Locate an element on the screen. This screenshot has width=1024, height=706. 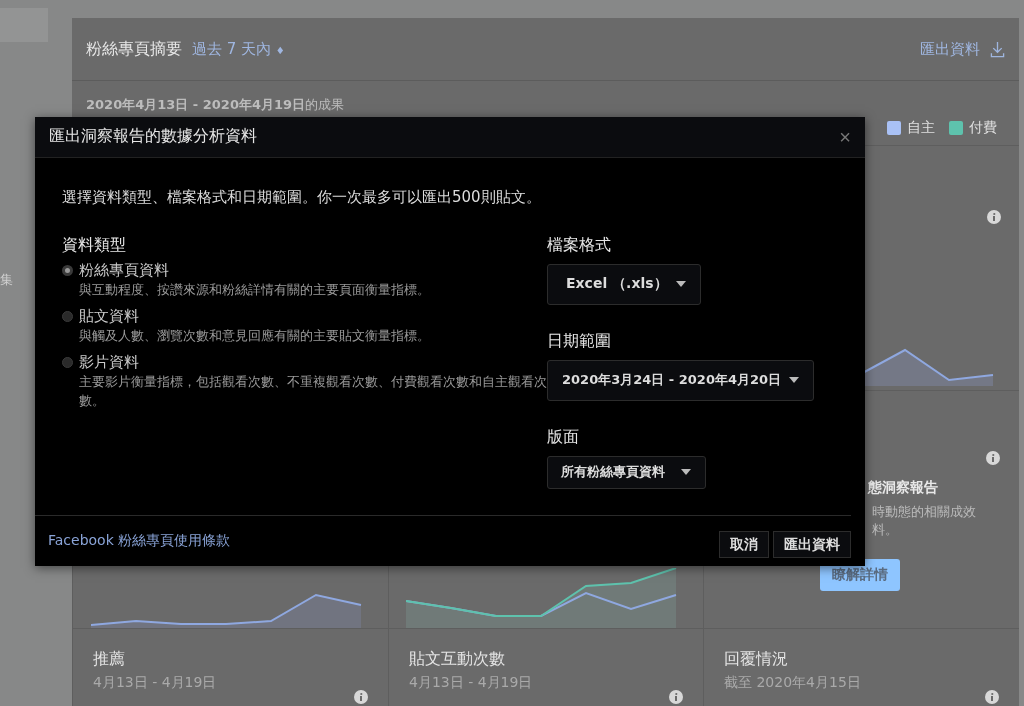
terms-link: Facebook 粉絲專頁使用條款 is located at coordinates (139, 540).